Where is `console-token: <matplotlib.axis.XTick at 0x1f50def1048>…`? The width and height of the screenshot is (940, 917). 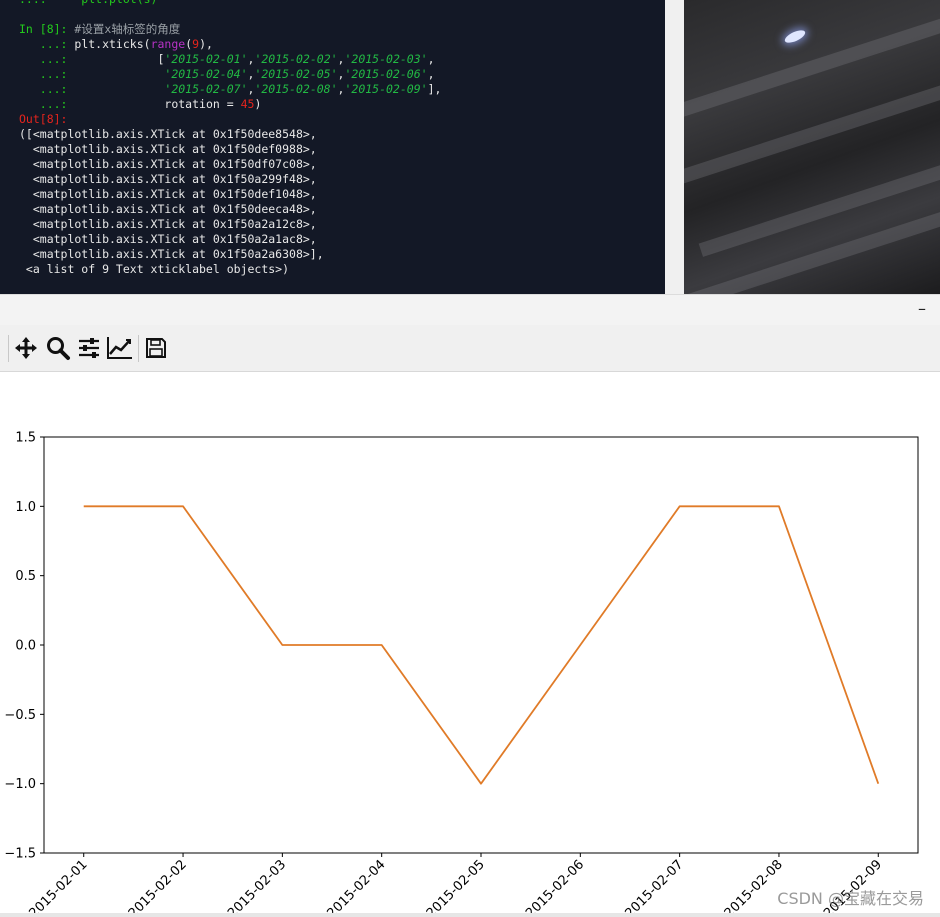 console-token: <matplotlib.axis.XTick at 0x1f50def1048>… is located at coordinates (168, 194).